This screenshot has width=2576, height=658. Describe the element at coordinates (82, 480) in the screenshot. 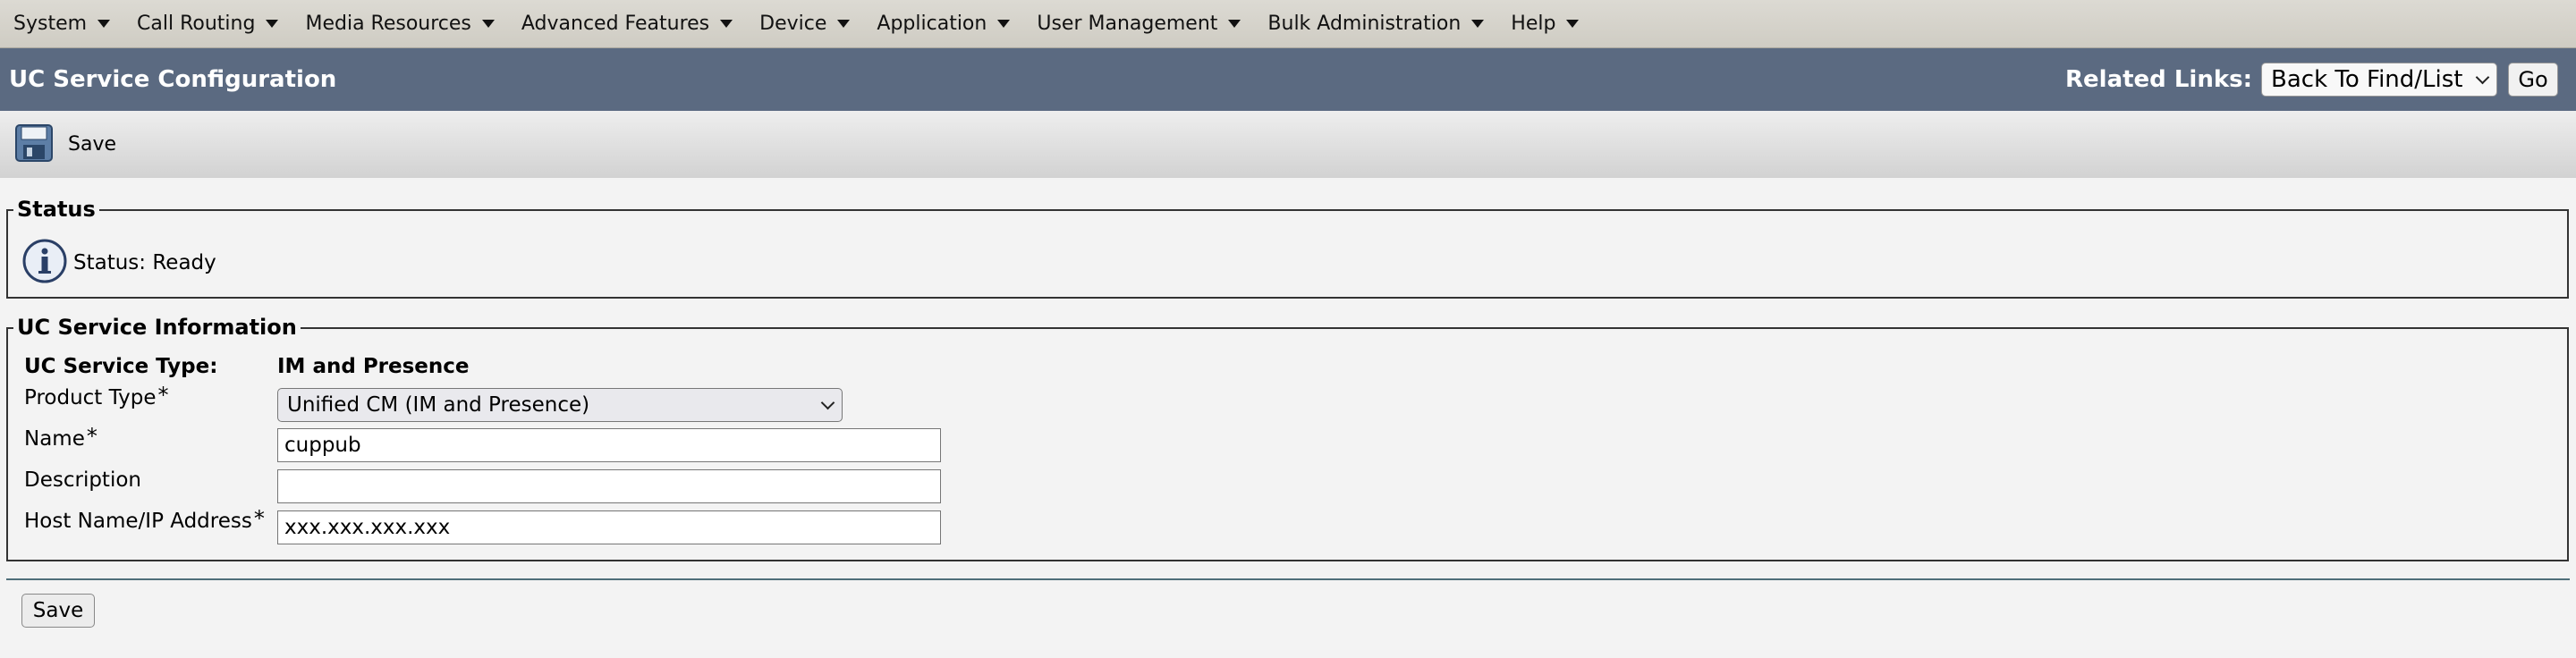

I see `description-label: Description` at that location.